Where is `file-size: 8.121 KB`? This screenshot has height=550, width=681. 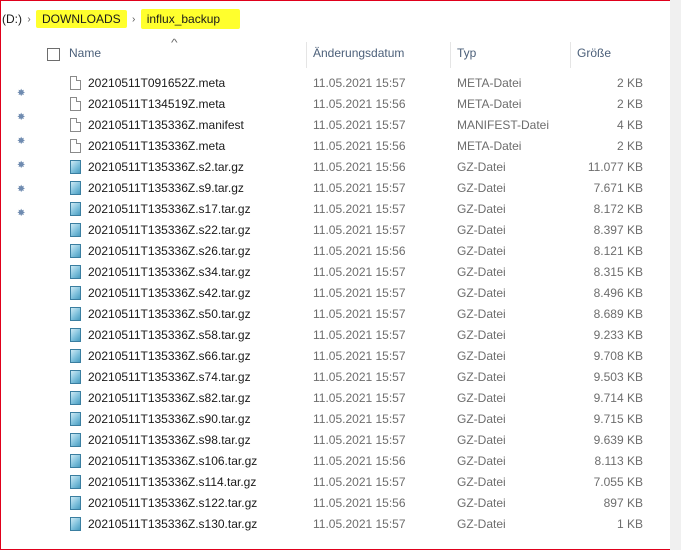 file-size: 8.121 KB is located at coordinates (618, 251).